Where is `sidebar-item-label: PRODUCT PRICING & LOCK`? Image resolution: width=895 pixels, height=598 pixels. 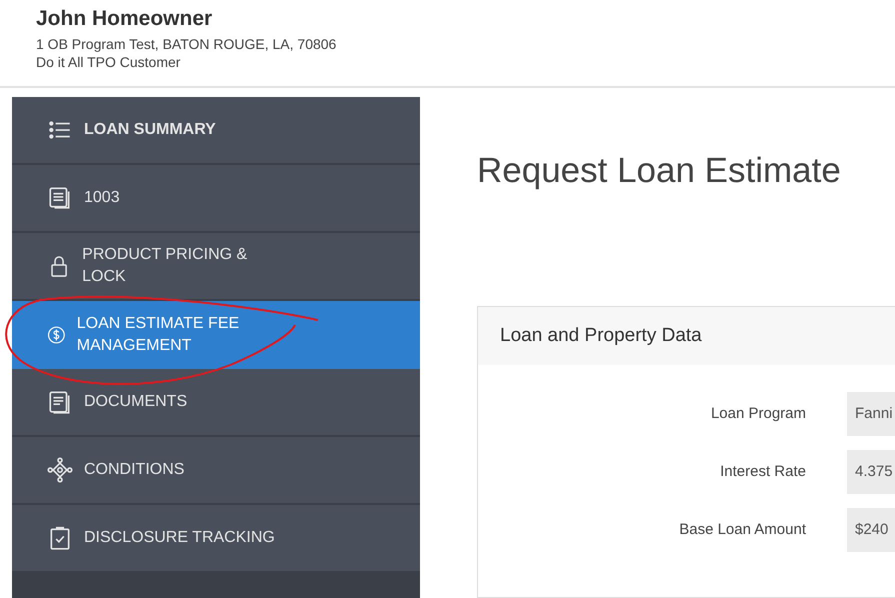 sidebar-item-label: PRODUCT PRICING & LOCK is located at coordinates (165, 266).